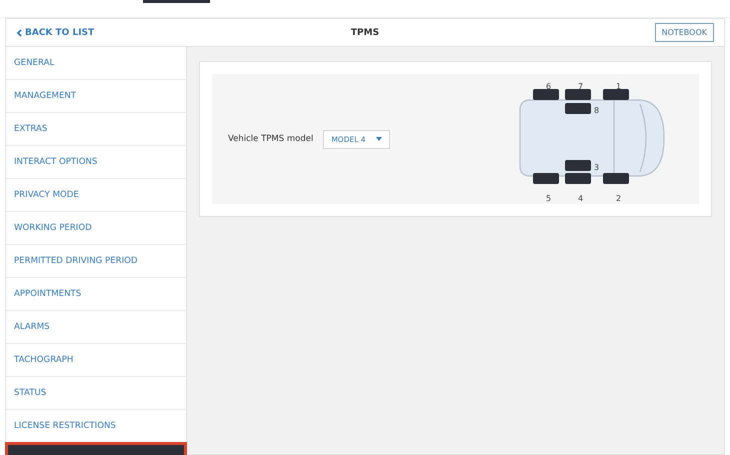 Image resolution: width=730 pixels, height=455 pixels. What do you see at coordinates (597, 110) in the screenshot?
I see `wheel-number: 8` at bounding box center [597, 110].